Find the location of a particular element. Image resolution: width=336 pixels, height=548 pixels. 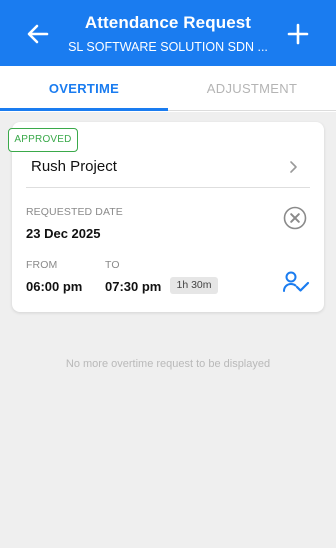

project-name: Rush Project is located at coordinates (74, 166).